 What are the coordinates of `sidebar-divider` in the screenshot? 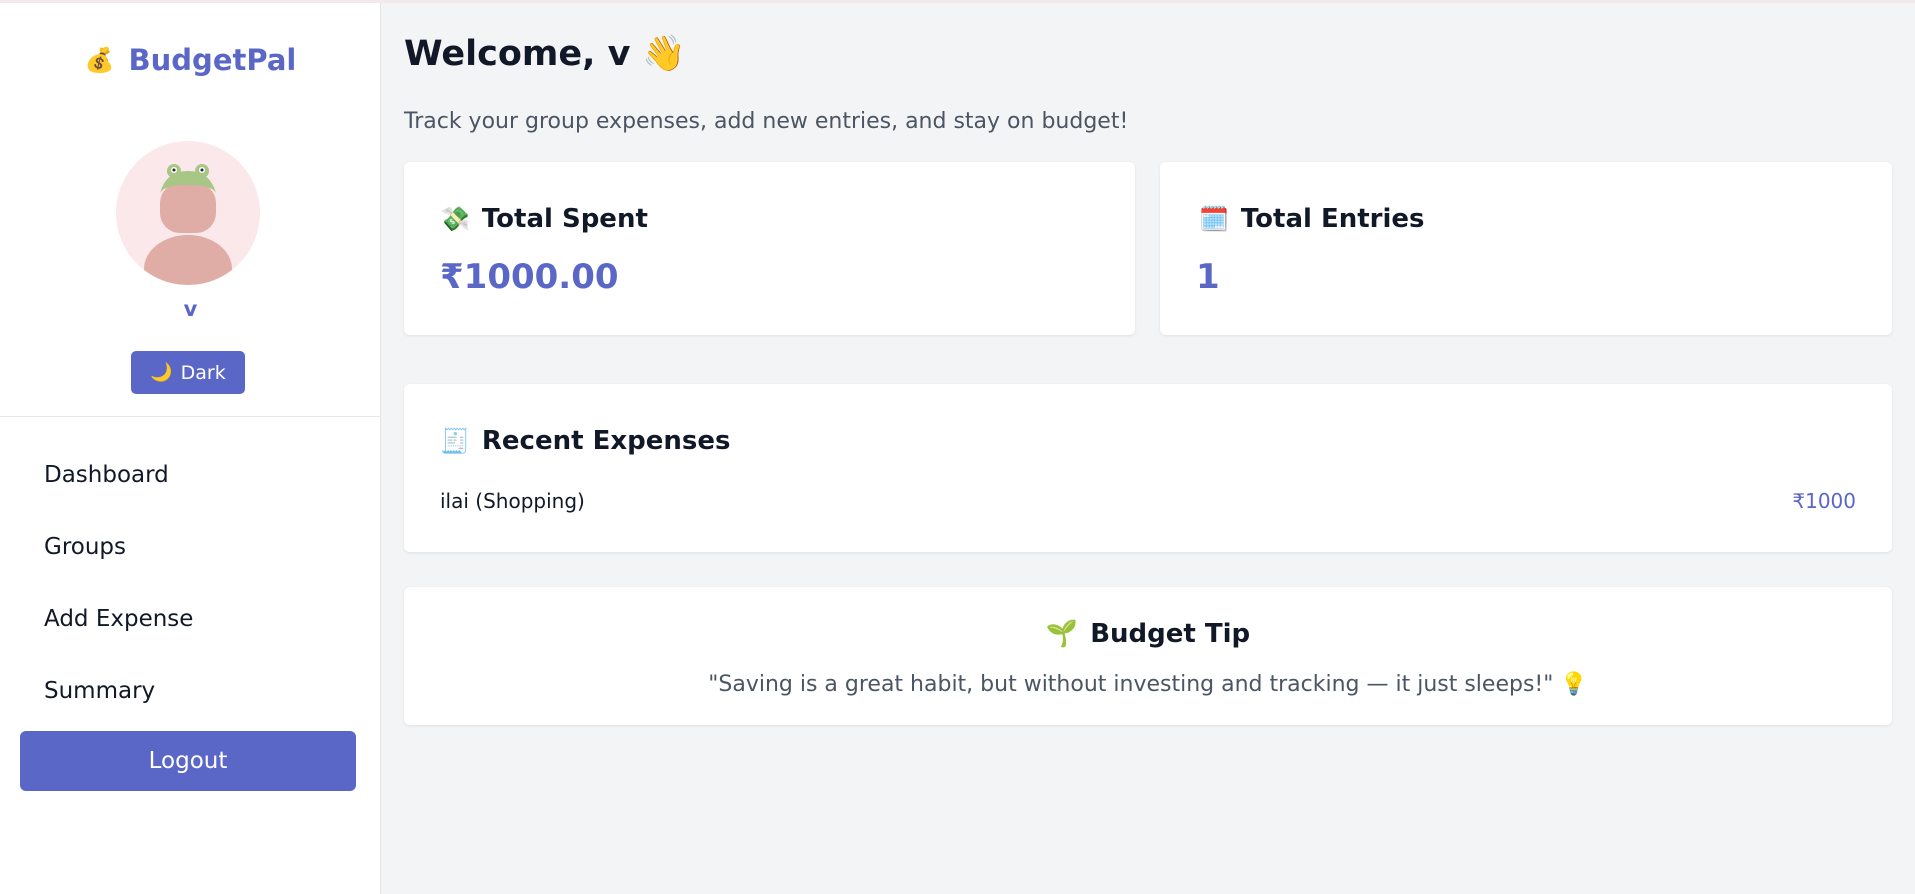 It's located at (190, 416).